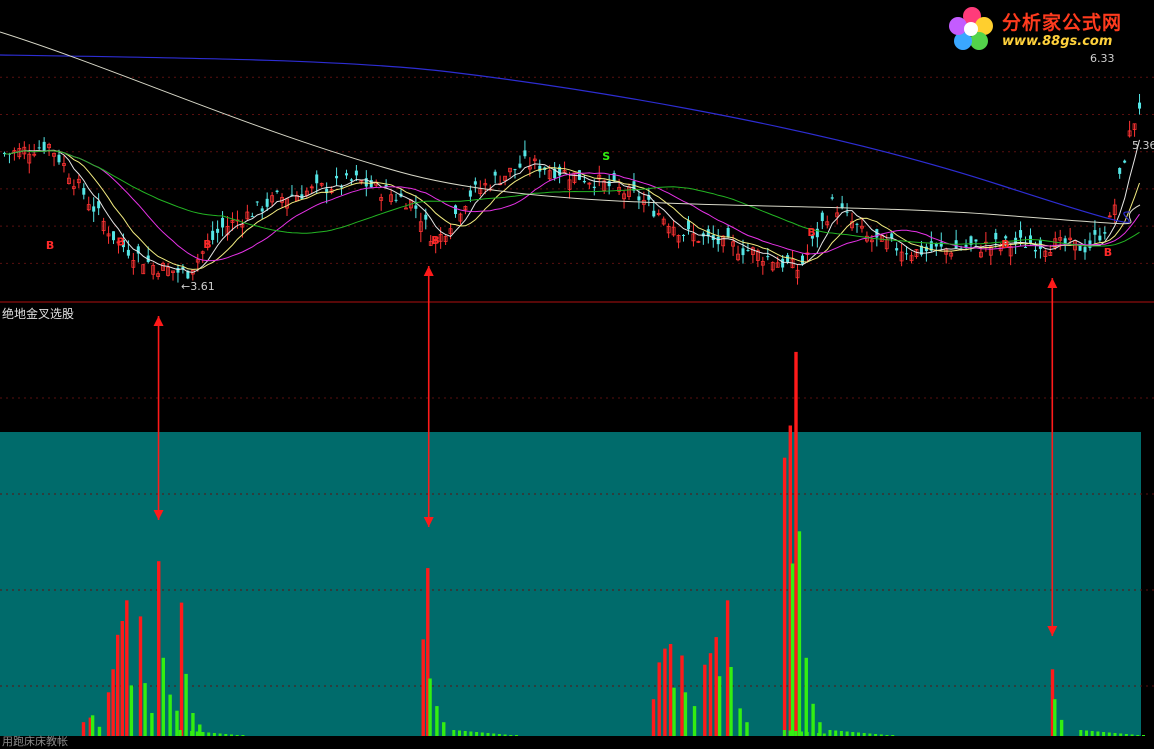  I want to click on price-last-label: 5.36, so click(1143, 145).